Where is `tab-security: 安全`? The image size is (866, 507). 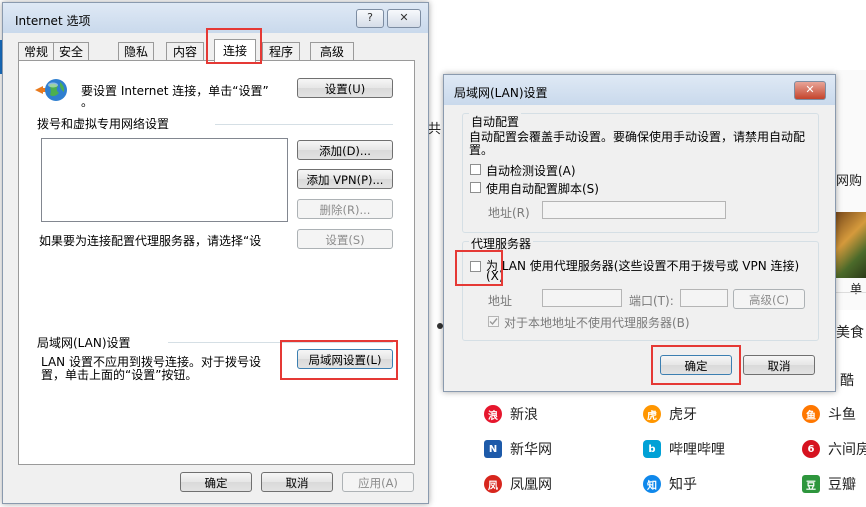
tab-security: 安全 is located at coordinates (71, 51).